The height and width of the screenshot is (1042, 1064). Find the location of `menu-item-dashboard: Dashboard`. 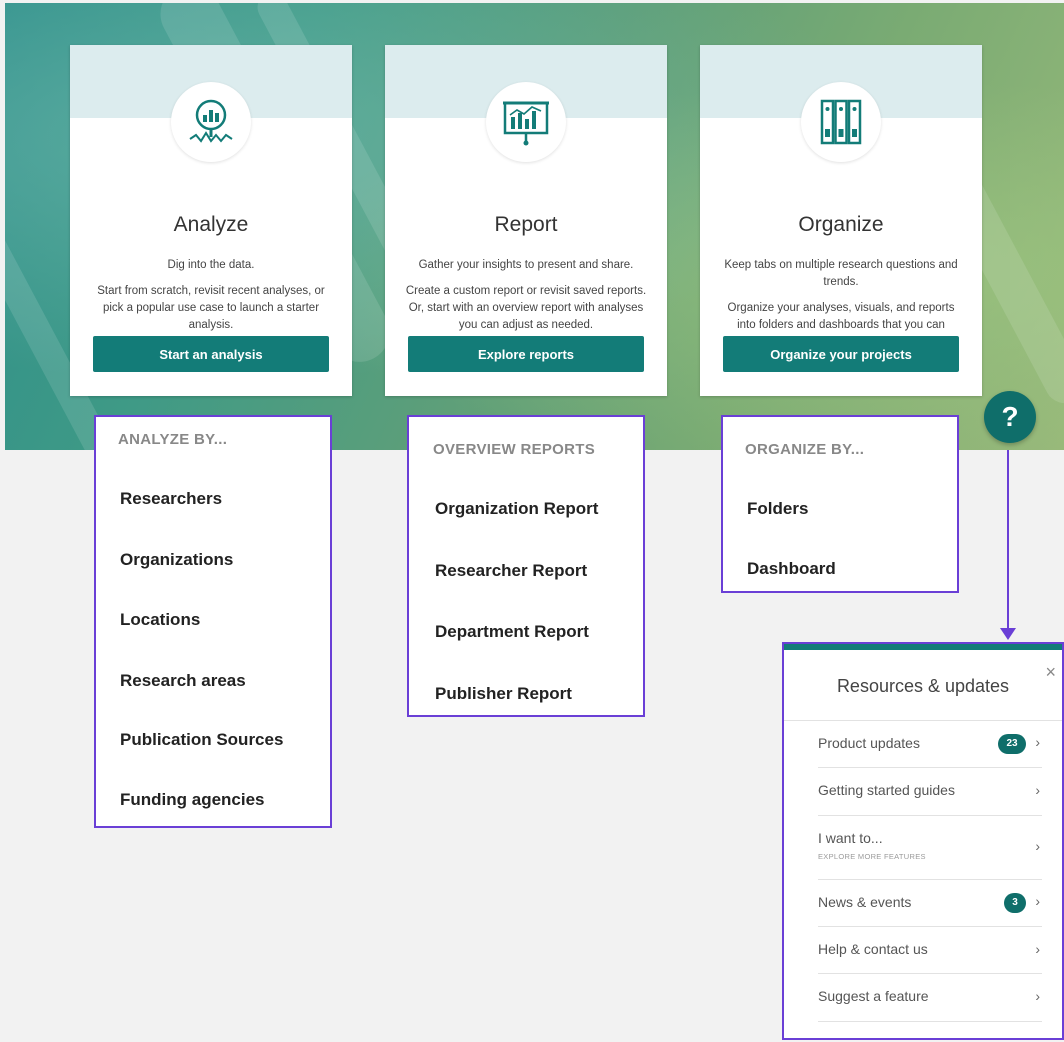

menu-item-dashboard: Dashboard is located at coordinates (791, 569).